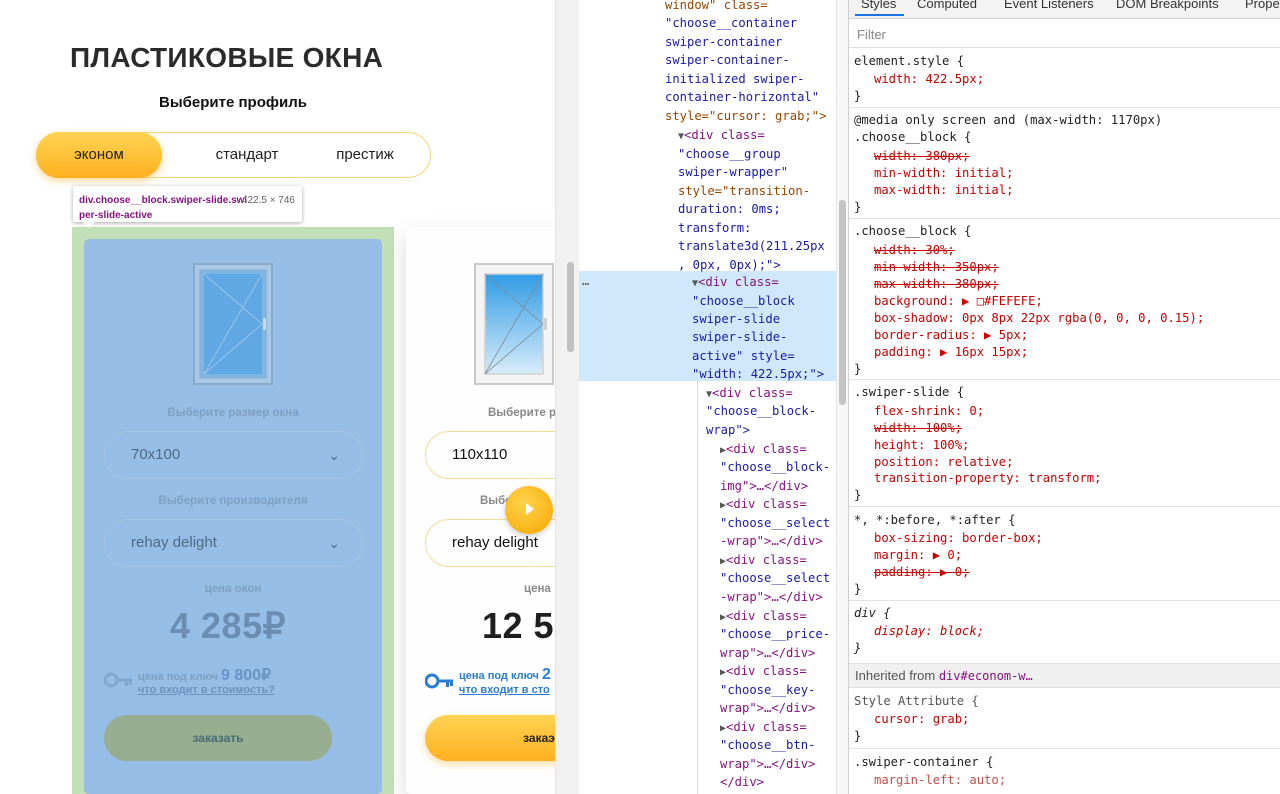  What do you see at coordinates (116, 215) in the screenshot?
I see `tooltip-selector-cont: per-slide-active` at bounding box center [116, 215].